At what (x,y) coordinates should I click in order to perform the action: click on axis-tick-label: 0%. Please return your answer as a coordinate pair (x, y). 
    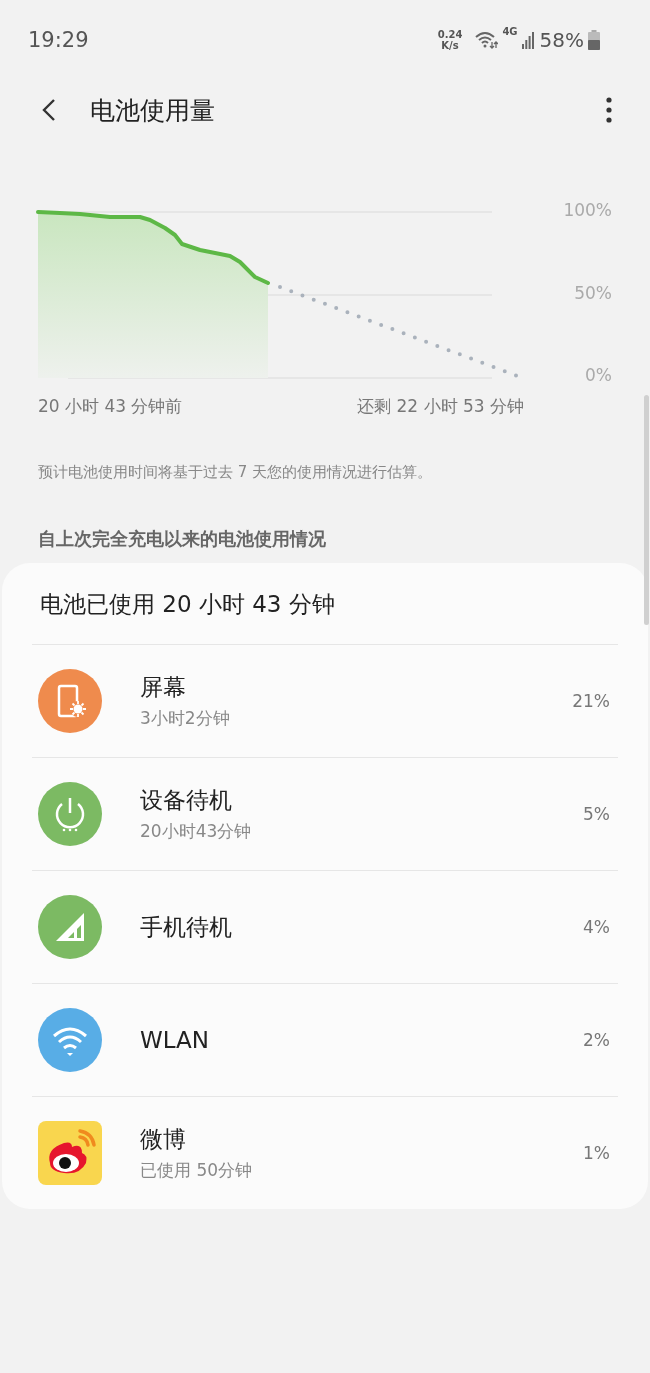
    Looking at the image, I should click on (598, 375).